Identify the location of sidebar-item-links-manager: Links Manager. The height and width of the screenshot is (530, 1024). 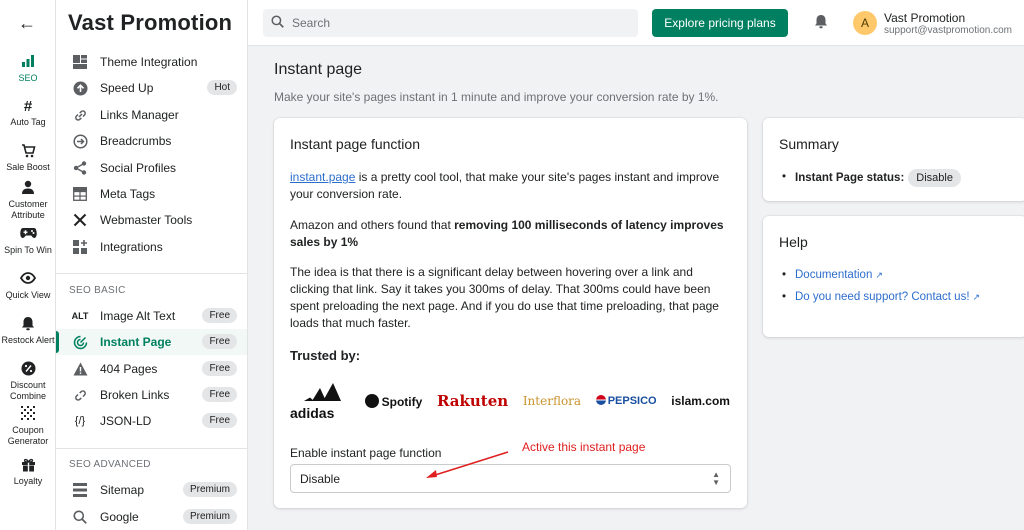
(151, 115).